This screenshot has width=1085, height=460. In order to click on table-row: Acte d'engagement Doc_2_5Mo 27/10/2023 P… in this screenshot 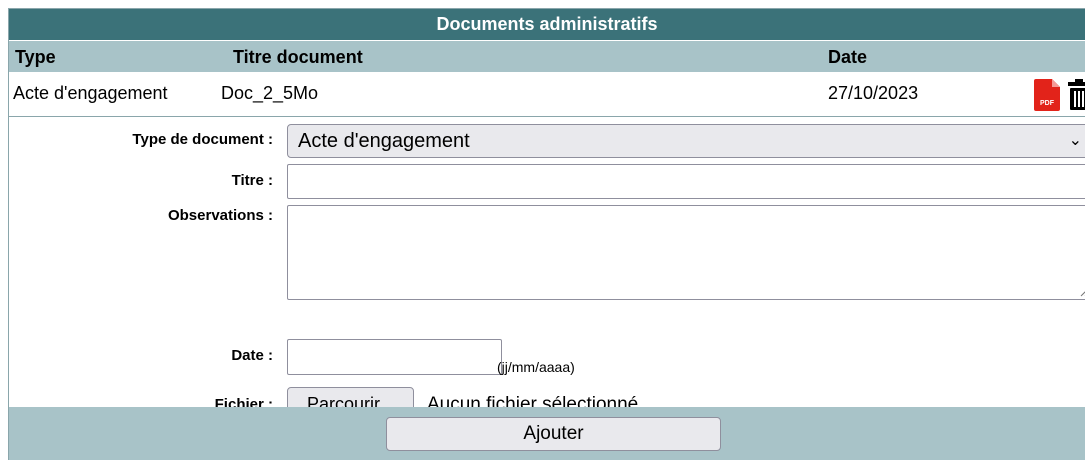, I will do `click(547, 94)`.